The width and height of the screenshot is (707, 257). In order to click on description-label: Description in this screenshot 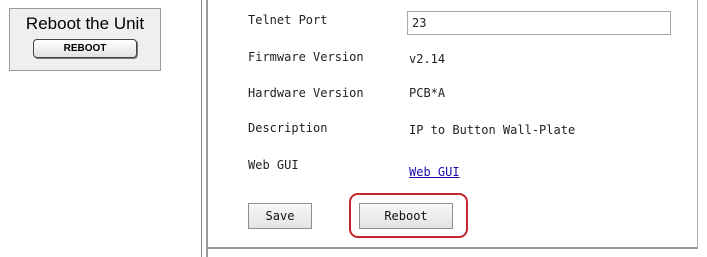, I will do `click(288, 128)`.